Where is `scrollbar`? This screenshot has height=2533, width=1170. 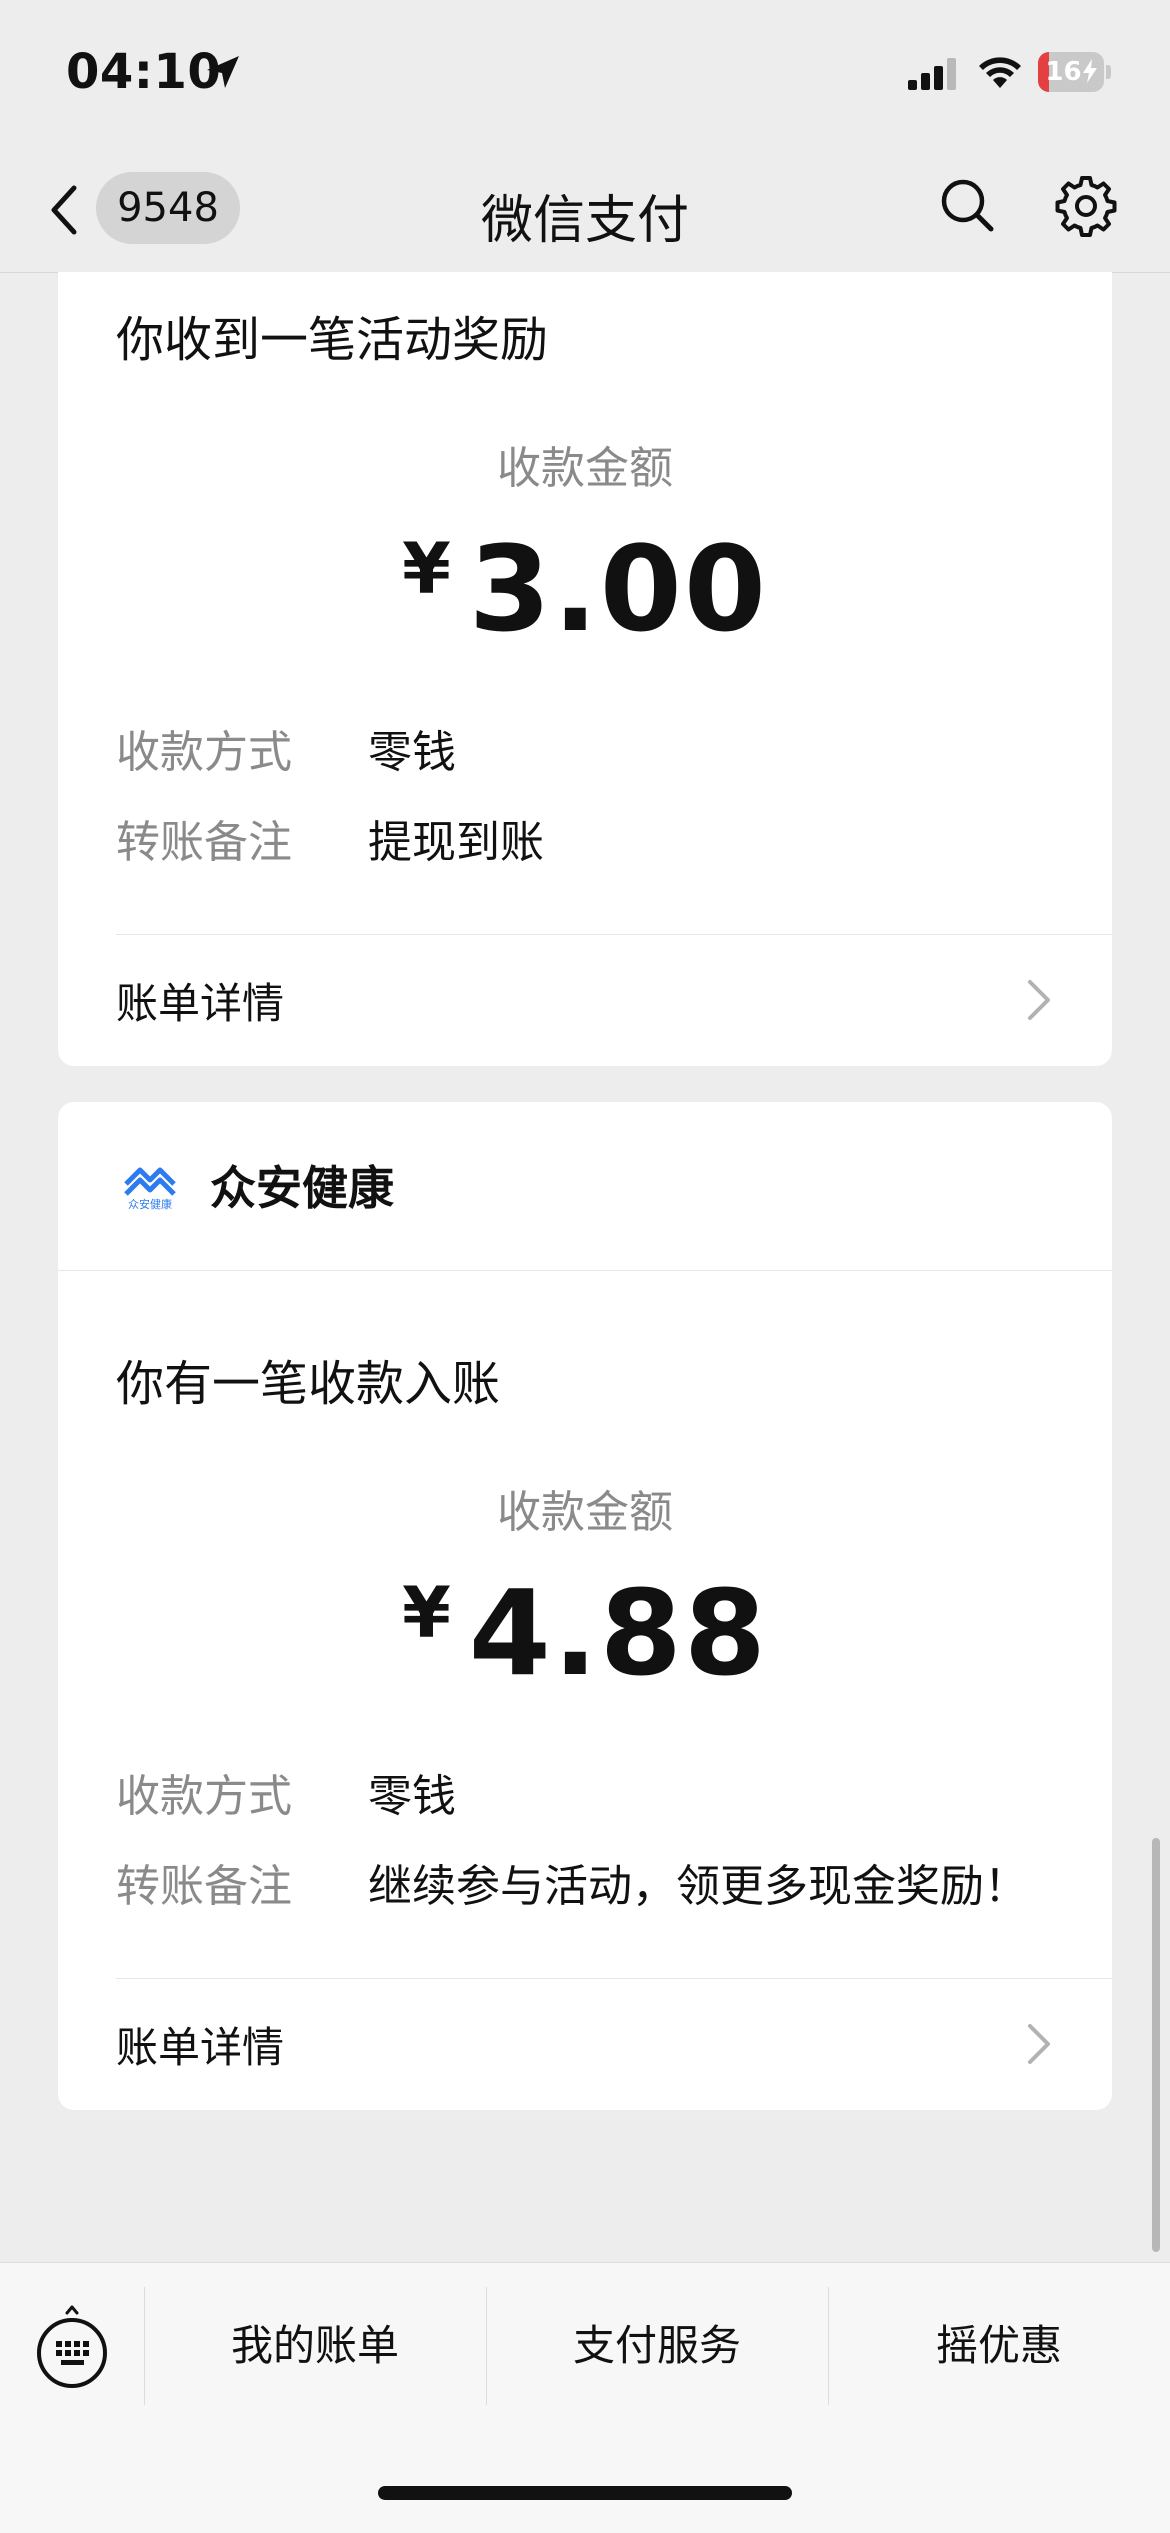
scrollbar is located at coordinates (1156, 2045).